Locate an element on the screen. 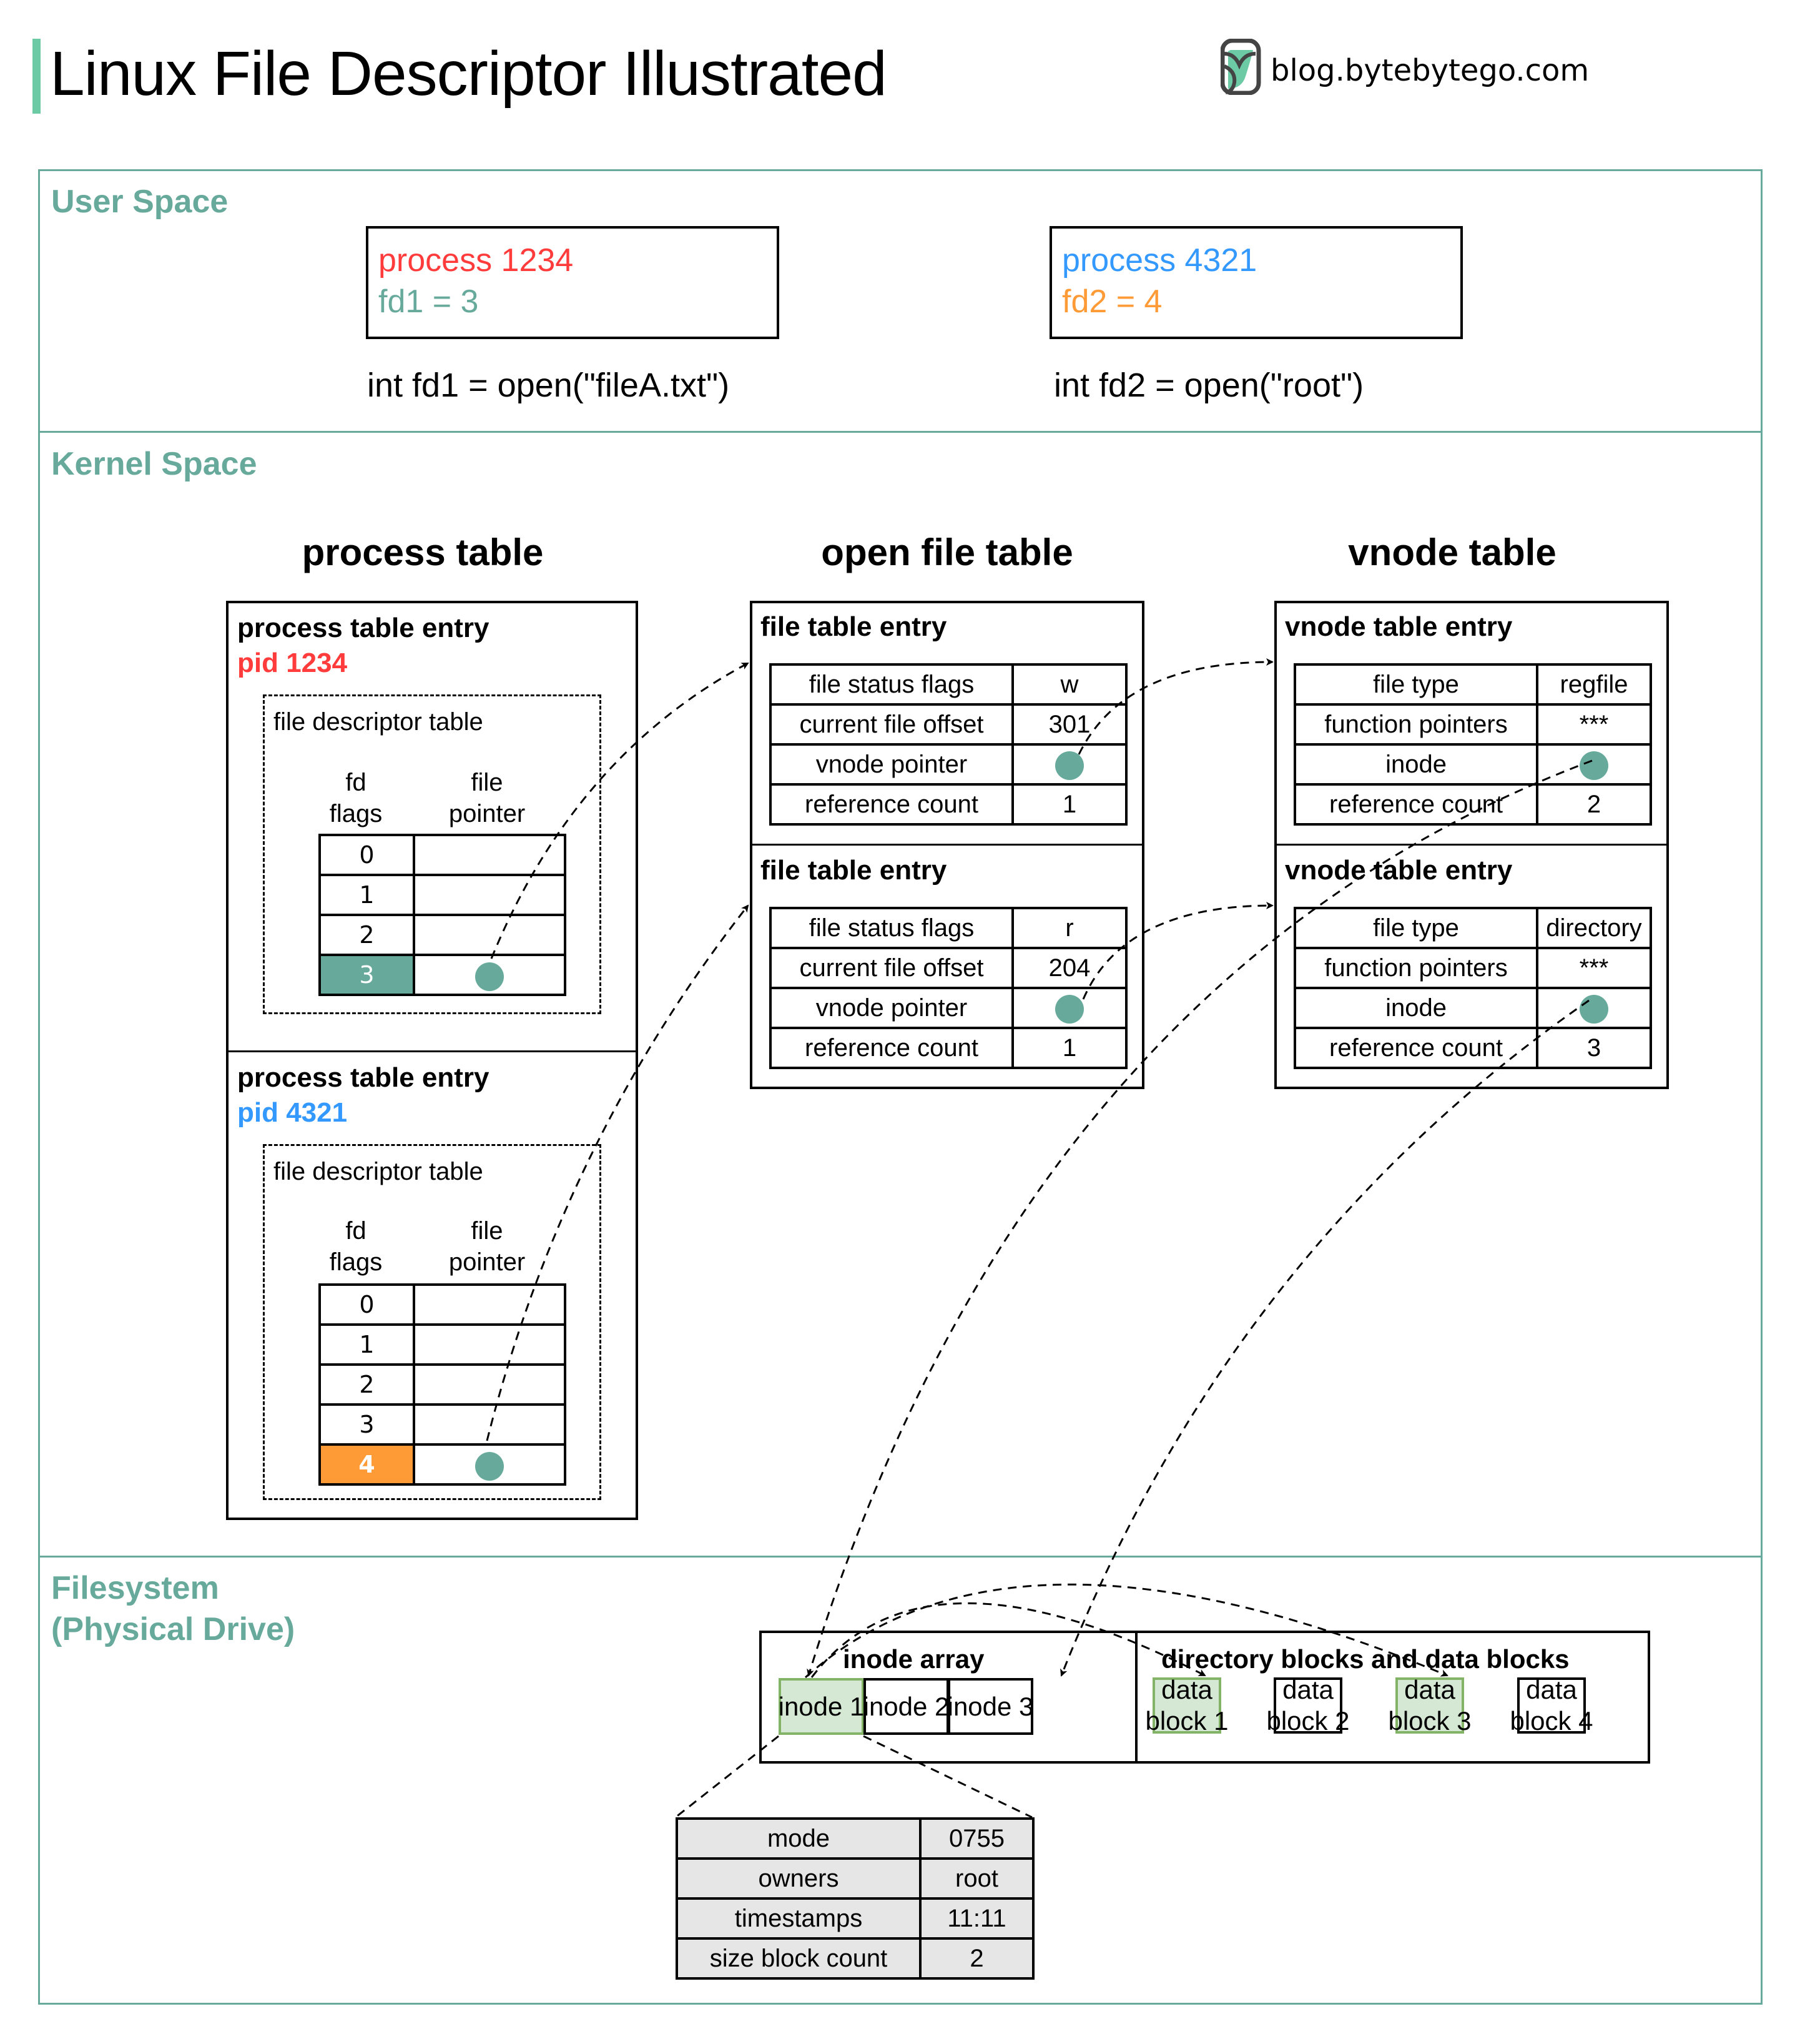 The height and width of the screenshot is (2044, 1800). col-fd-line2: flags is located at coordinates (356, 1262).